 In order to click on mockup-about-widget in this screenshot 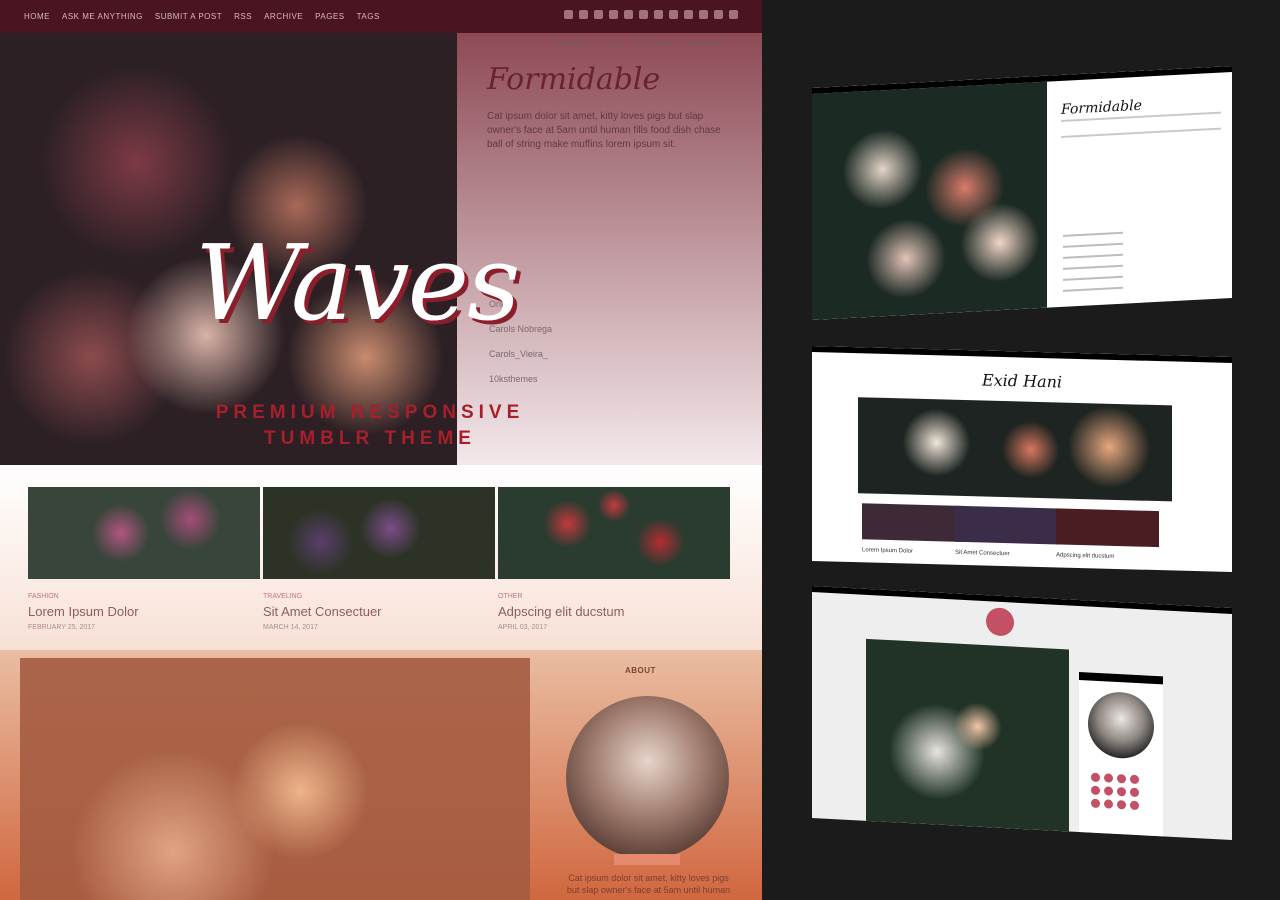, I will do `click(1121, 754)`.